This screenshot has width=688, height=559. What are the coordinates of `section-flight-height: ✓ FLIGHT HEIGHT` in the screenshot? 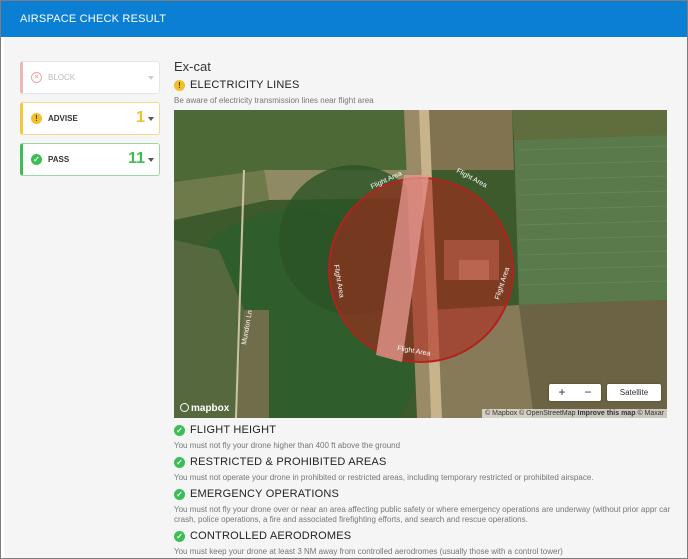 It's located at (429, 431).